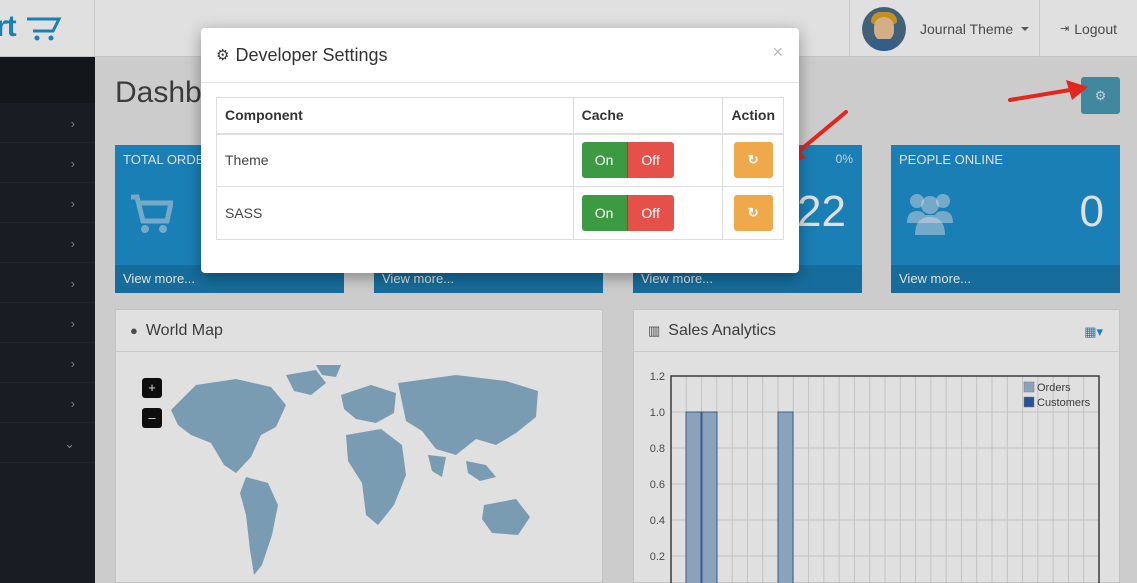 Image resolution: width=1137 pixels, height=583 pixels. What do you see at coordinates (395, 116) in the screenshot?
I see `column-header-component: Component` at bounding box center [395, 116].